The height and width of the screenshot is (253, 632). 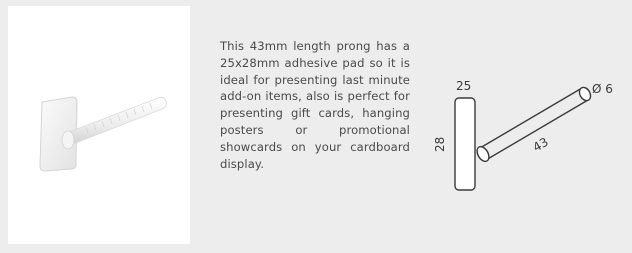 What do you see at coordinates (465, 144) in the screenshot?
I see `plate-outline` at bounding box center [465, 144].